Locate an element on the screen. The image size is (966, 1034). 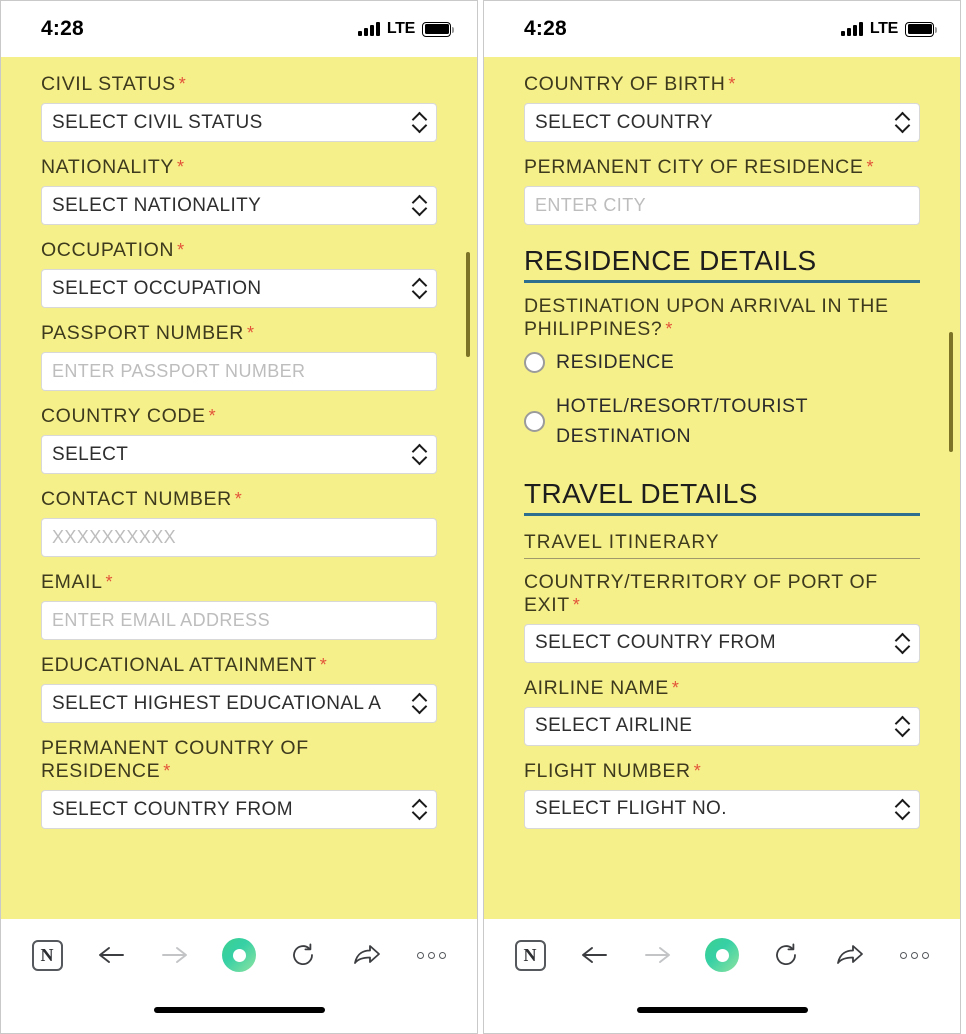
field-label: PASSPORT NUMBER * is located at coordinates (148, 333).